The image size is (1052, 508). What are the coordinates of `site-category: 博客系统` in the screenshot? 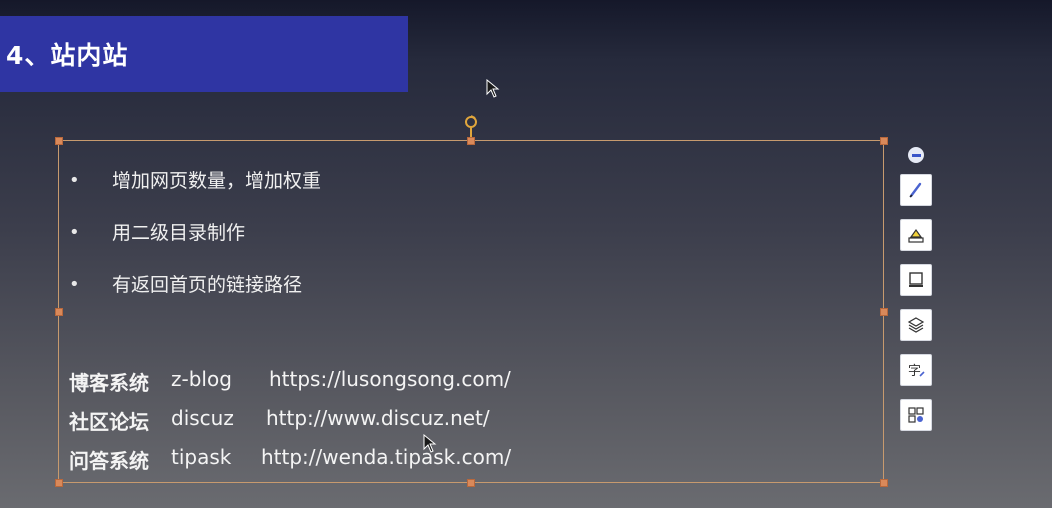 It's located at (109, 383).